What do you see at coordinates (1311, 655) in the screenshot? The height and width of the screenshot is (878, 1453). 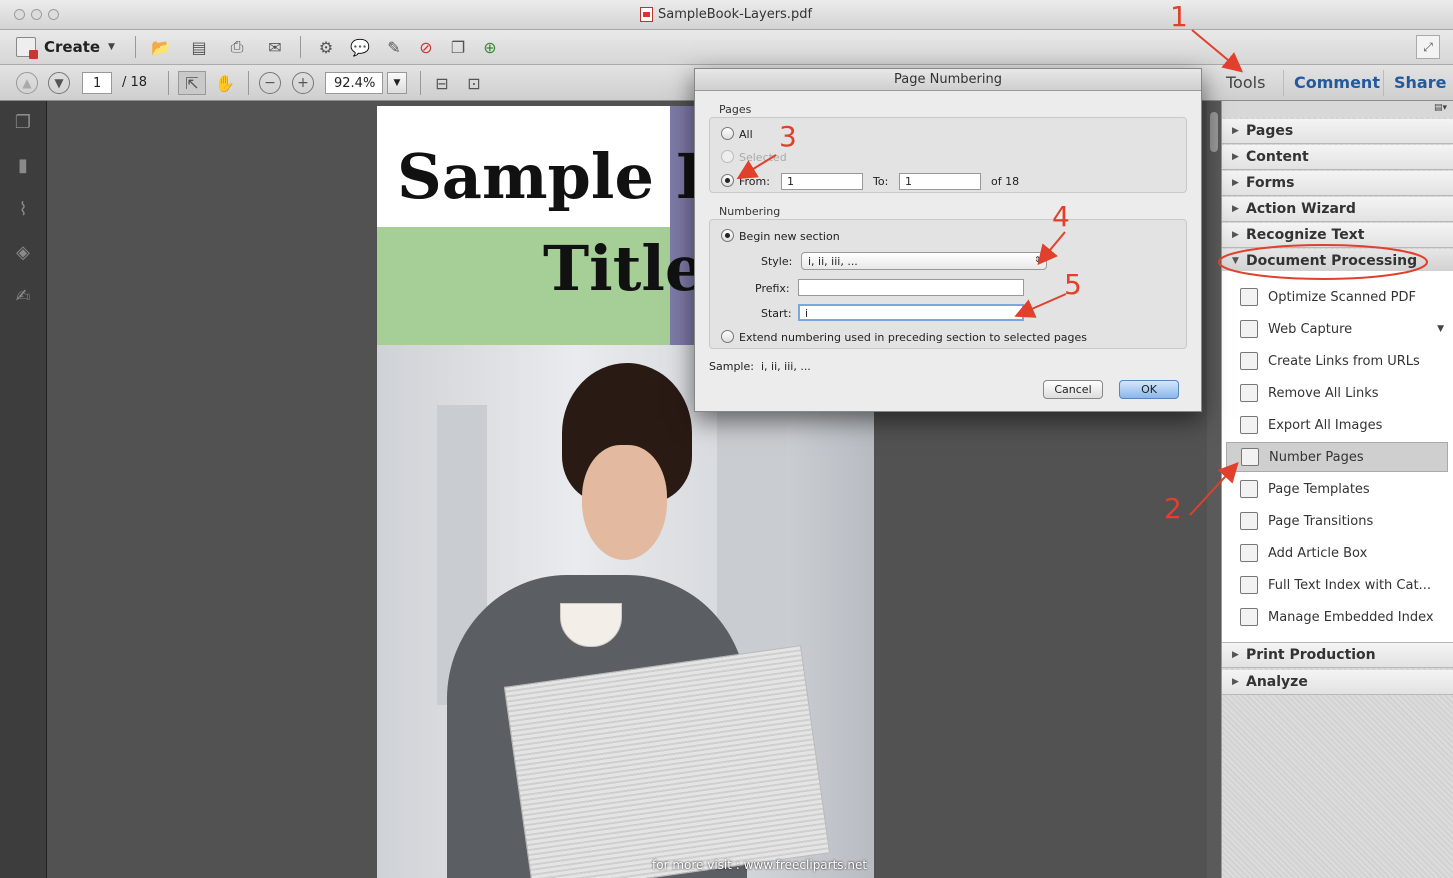 I see `section-label: Print Production` at bounding box center [1311, 655].